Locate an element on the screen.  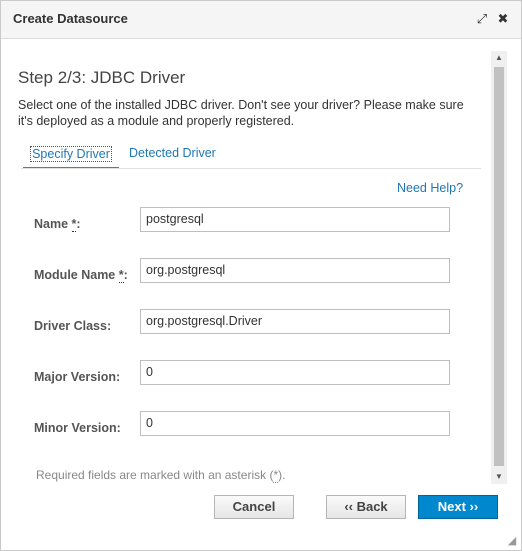
dialog-title: Create Datasource is located at coordinates (70, 18).